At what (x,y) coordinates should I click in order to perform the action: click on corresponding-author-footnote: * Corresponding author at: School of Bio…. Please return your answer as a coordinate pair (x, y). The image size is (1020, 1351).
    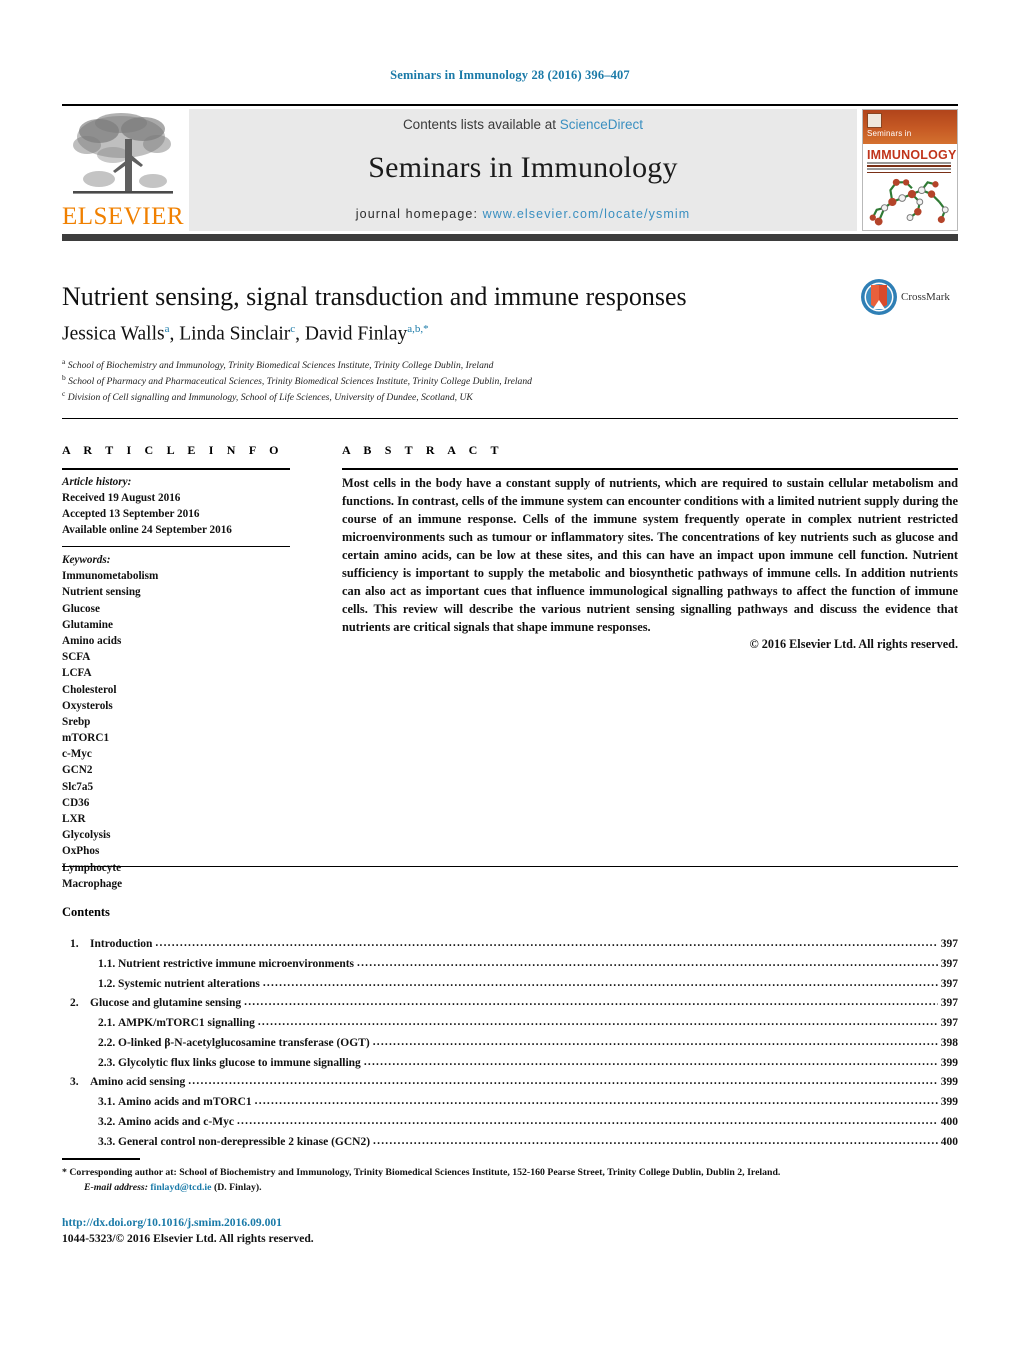
    Looking at the image, I should click on (510, 1180).